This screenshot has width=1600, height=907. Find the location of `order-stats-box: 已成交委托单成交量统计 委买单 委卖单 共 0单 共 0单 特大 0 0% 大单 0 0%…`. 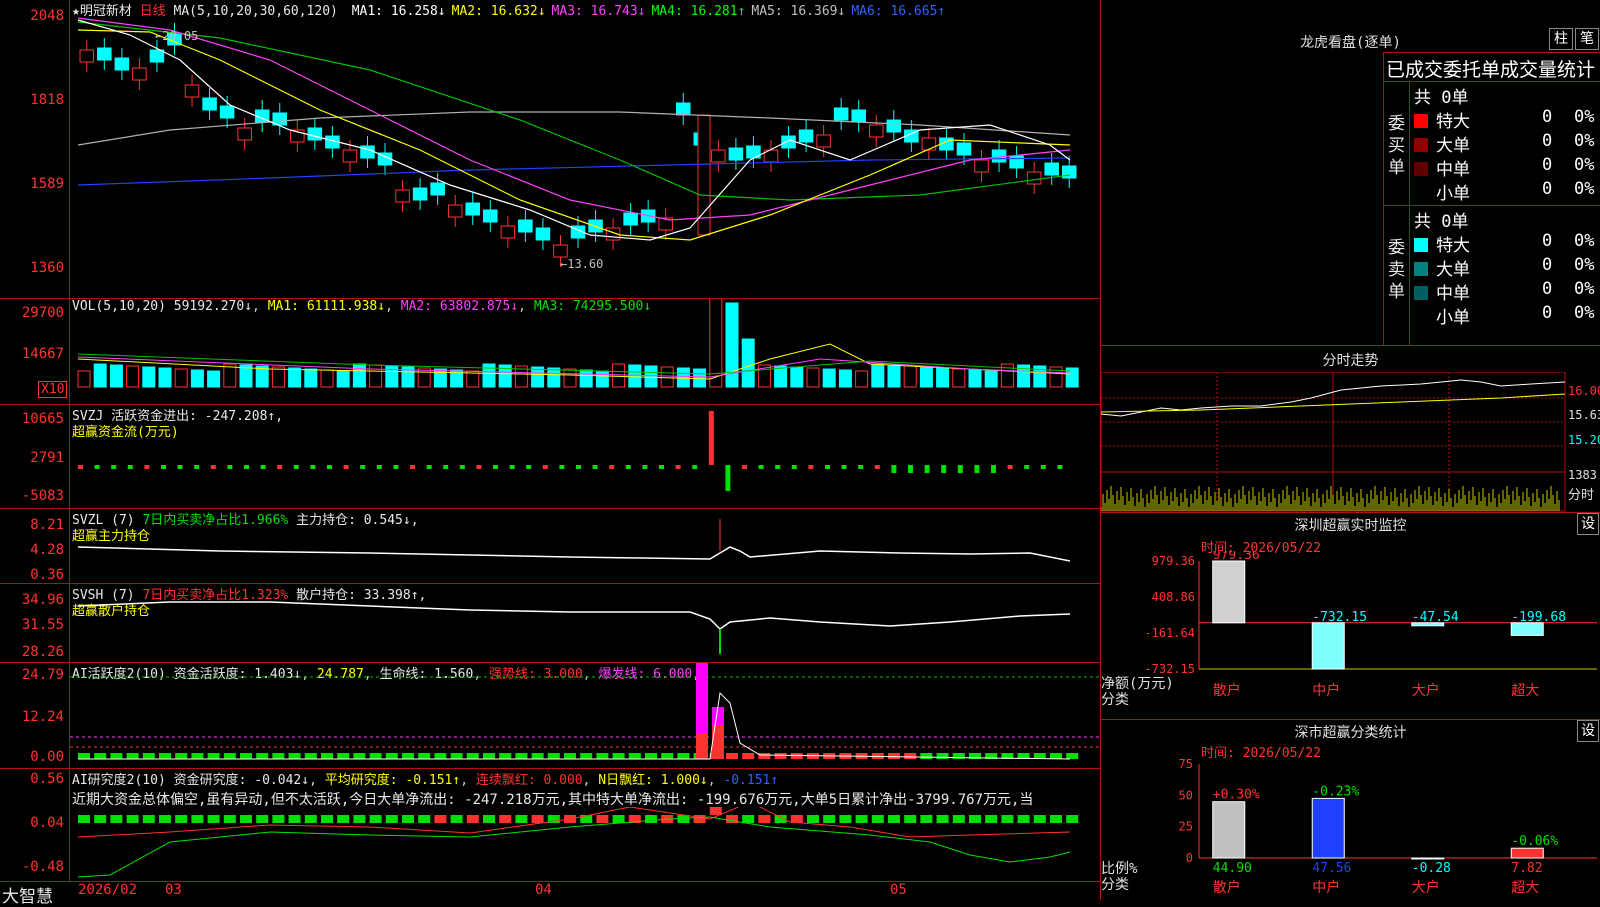

order-stats-box: 已成交委托单成交量统计 委买单 委卖单 共 0单 共 0单 特大 0 0% 大单 0 0%… is located at coordinates (1491, 199).